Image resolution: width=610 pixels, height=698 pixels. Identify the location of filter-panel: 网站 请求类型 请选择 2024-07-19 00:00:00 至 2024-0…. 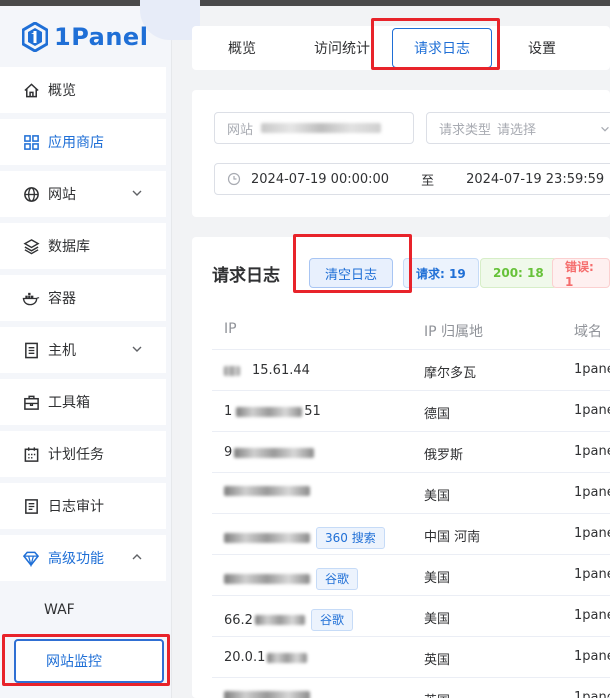
(401, 153).